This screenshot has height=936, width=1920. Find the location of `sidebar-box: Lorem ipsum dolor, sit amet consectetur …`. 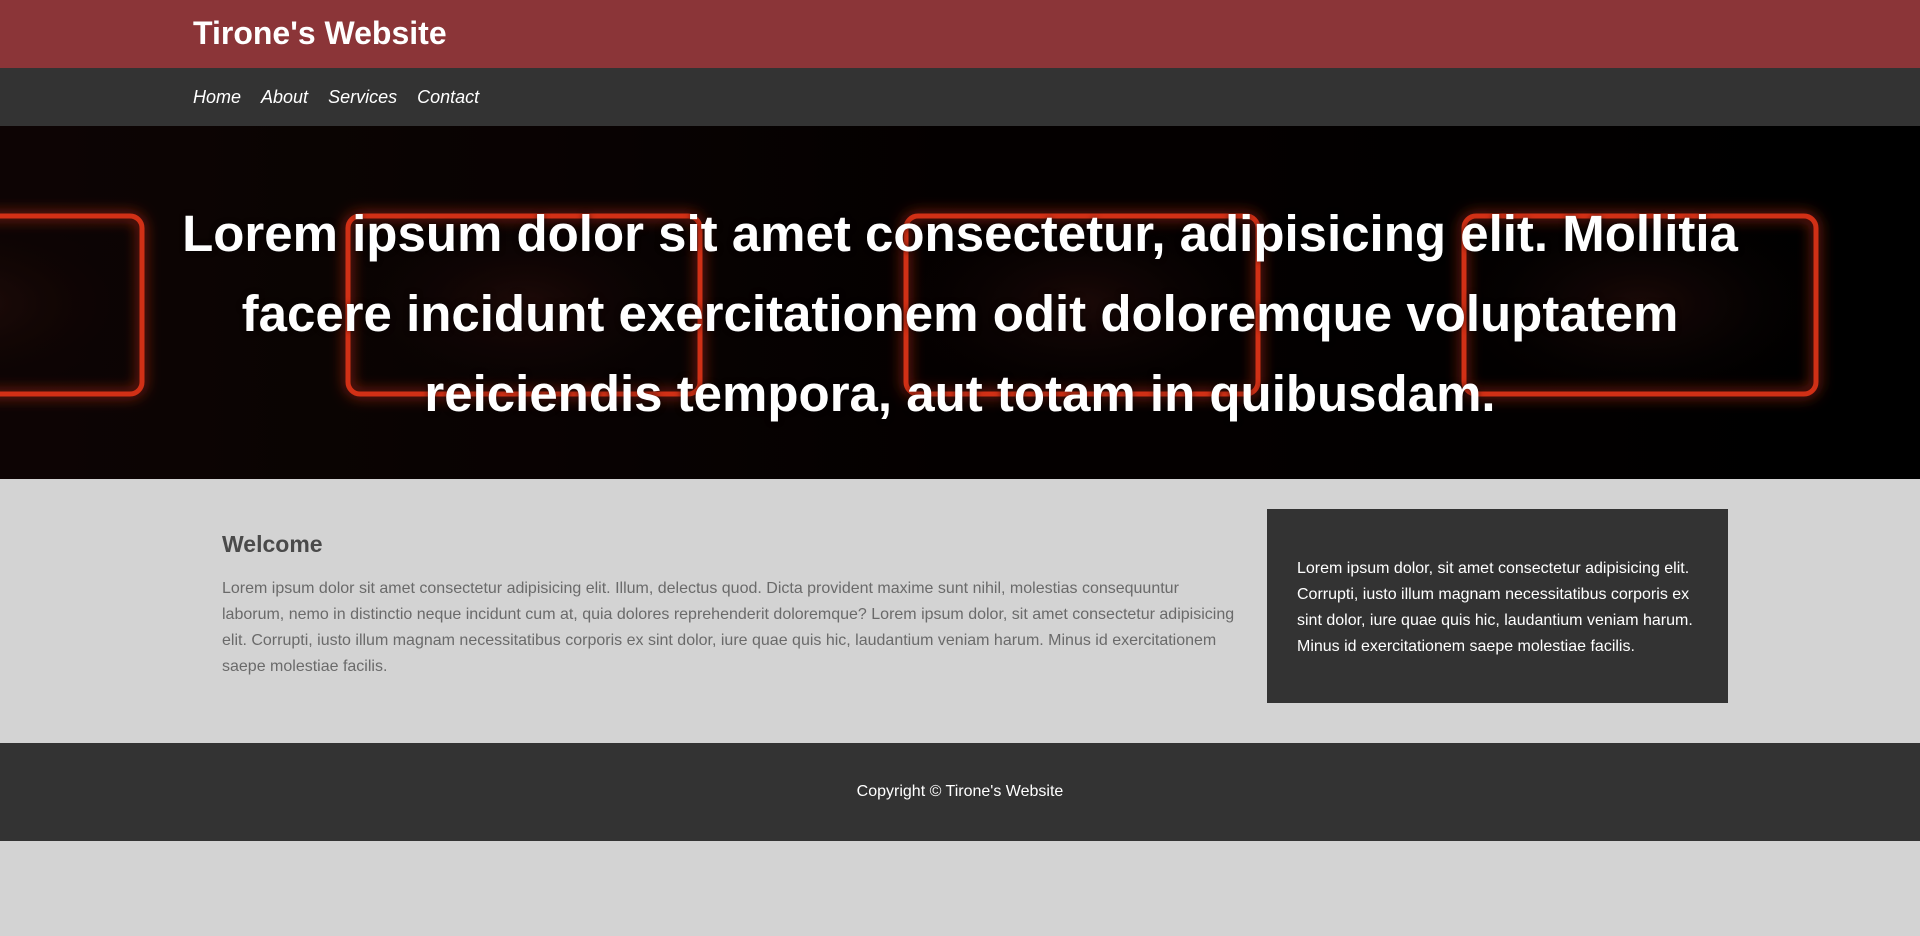

sidebar-box: Lorem ipsum dolor, sit amet consectetur … is located at coordinates (1497, 606).